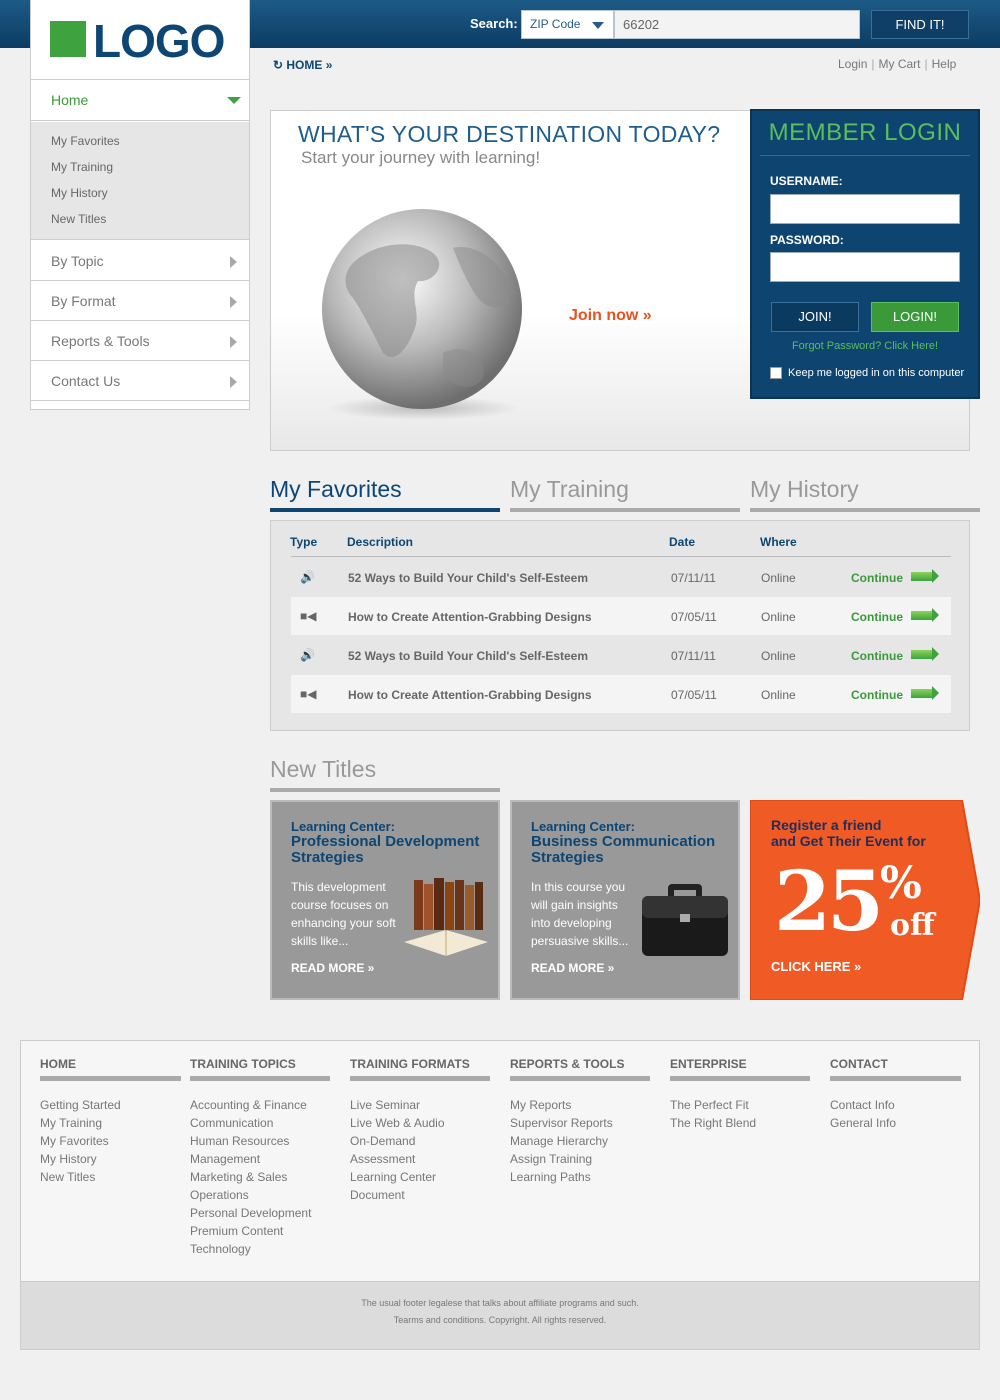 This screenshot has width=1000, height=1400. Describe the element at coordinates (308, 694) in the screenshot. I see `video-icon: ■◀` at that location.